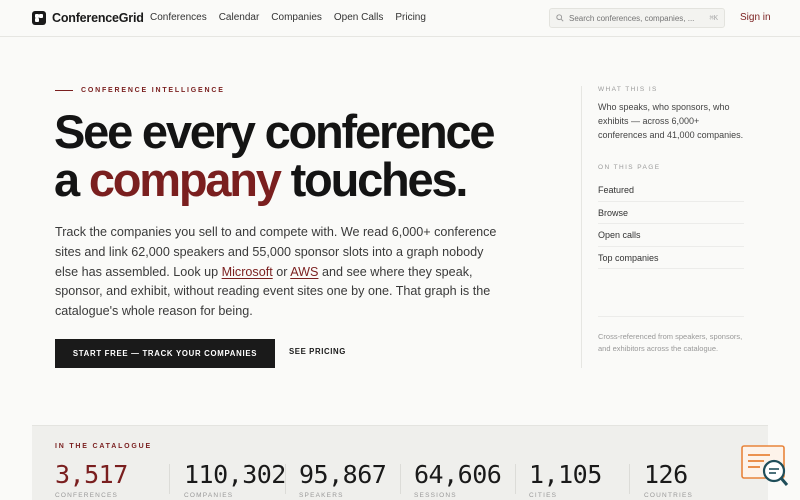  What do you see at coordinates (64, 90) in the screenshot?
I see `eyebrow-rule` at bounding box center [64, 90].